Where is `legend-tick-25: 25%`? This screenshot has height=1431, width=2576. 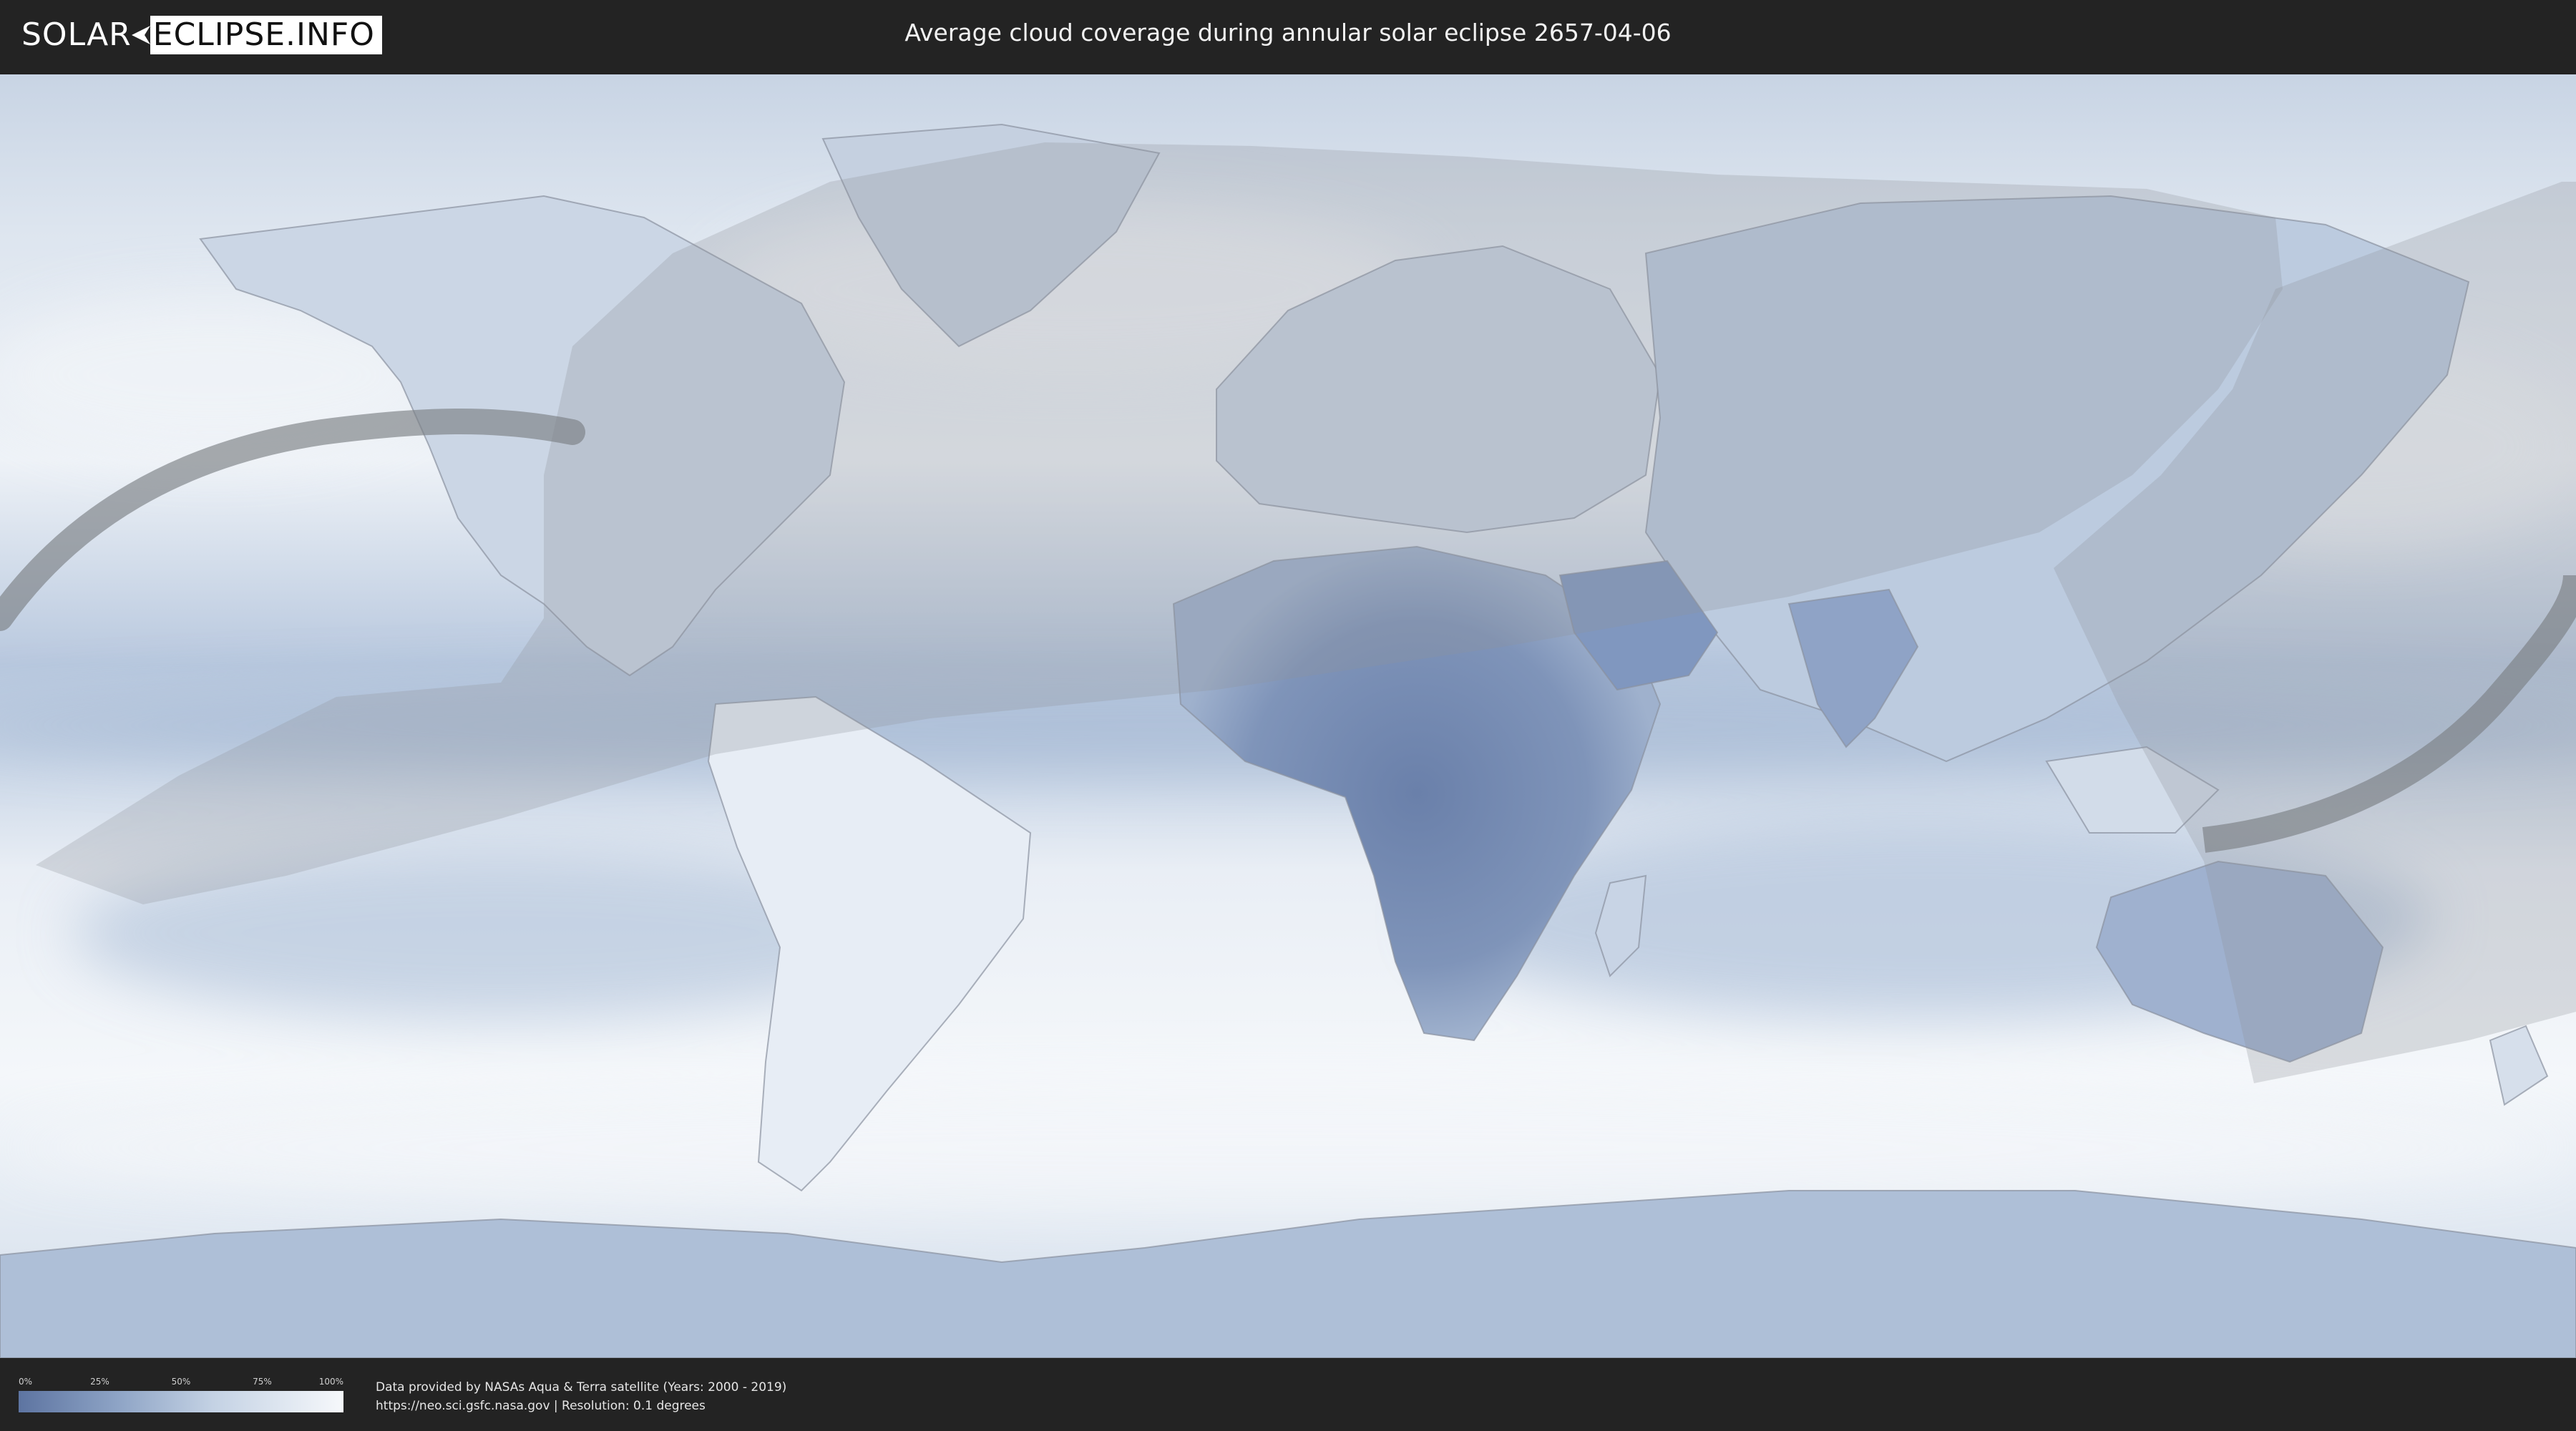
legend-tick-25: 25% is located at coordinates (100, 1382).